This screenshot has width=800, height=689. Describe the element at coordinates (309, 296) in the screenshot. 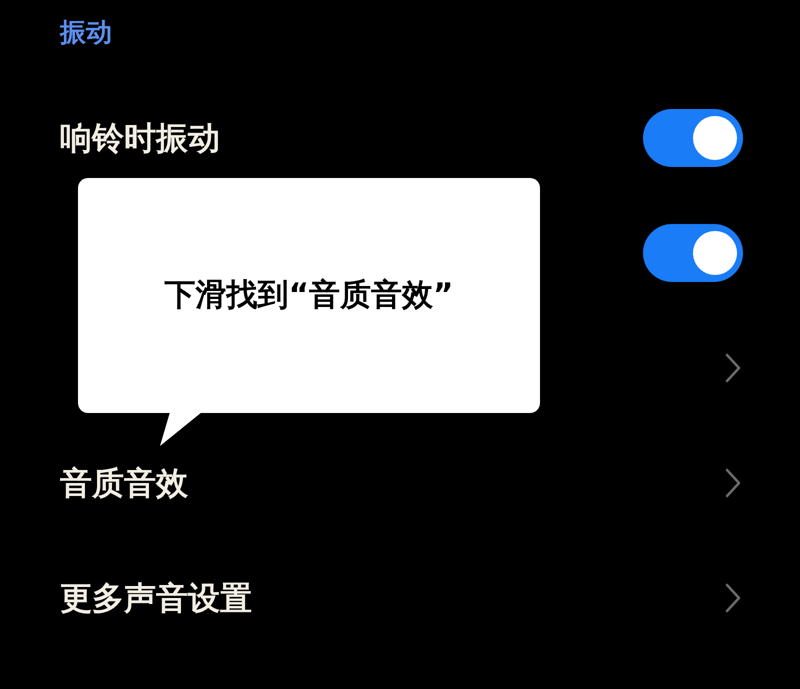

I see `tooltip-text: 下滑找到“音质音效”` at that location.